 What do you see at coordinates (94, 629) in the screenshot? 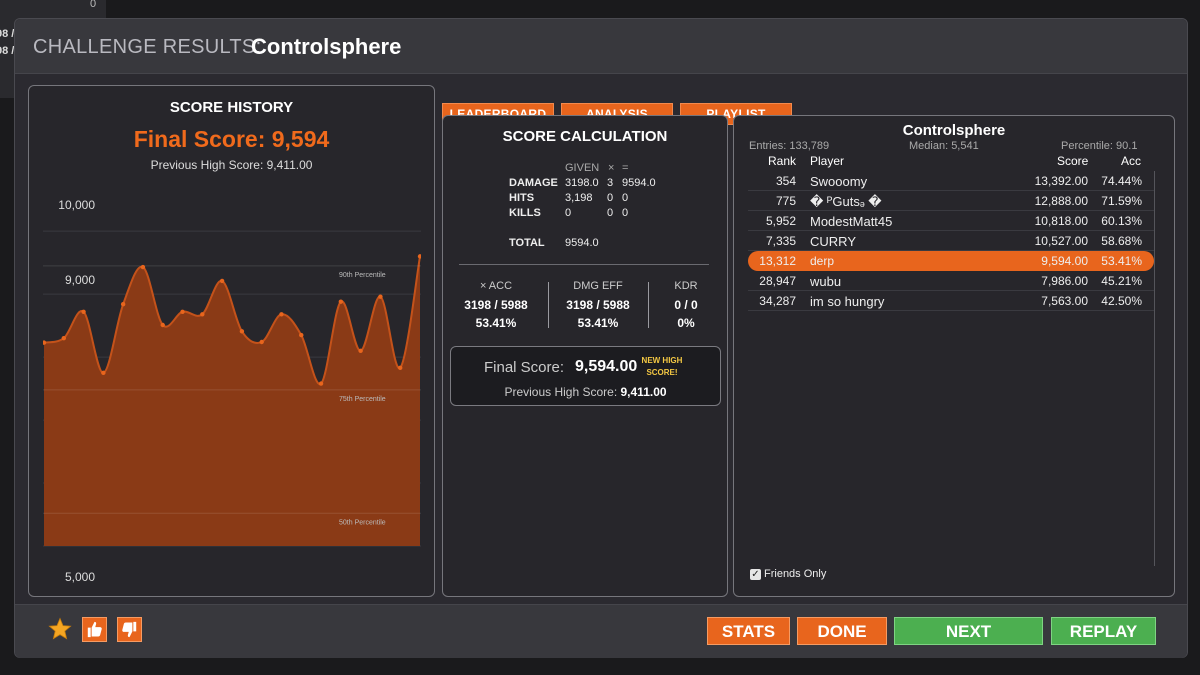
I see `thumbs-up-icon` at bounding box center [94, 629].